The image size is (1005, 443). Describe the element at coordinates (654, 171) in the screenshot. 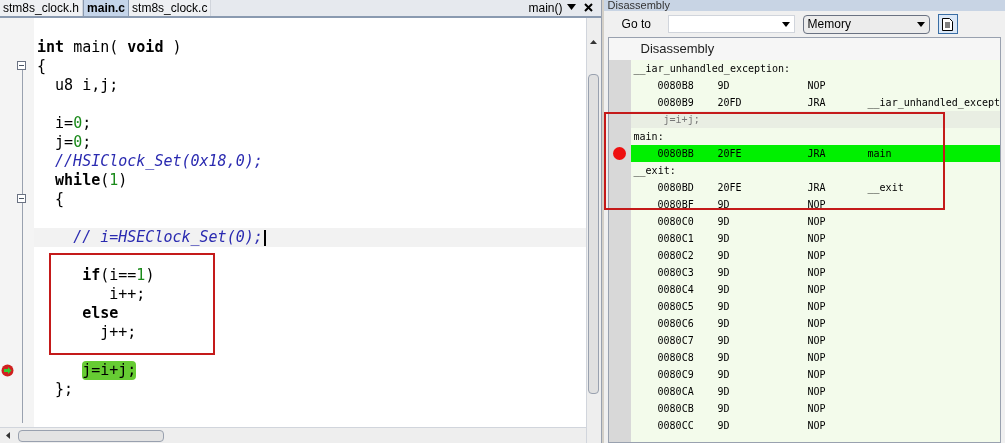

I see `code-label: __exit:` at that location.